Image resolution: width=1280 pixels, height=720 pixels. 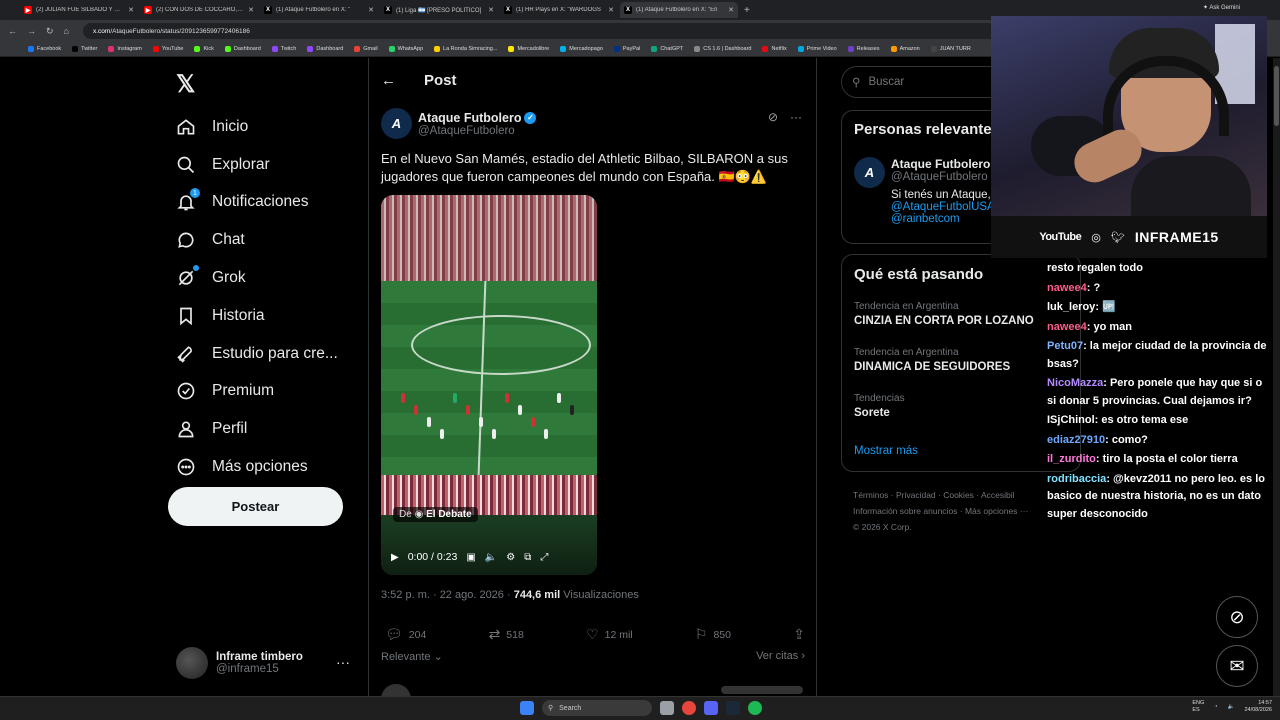 I want to click on x-logo-icon: 𝕏, so click(x=185, y=84).